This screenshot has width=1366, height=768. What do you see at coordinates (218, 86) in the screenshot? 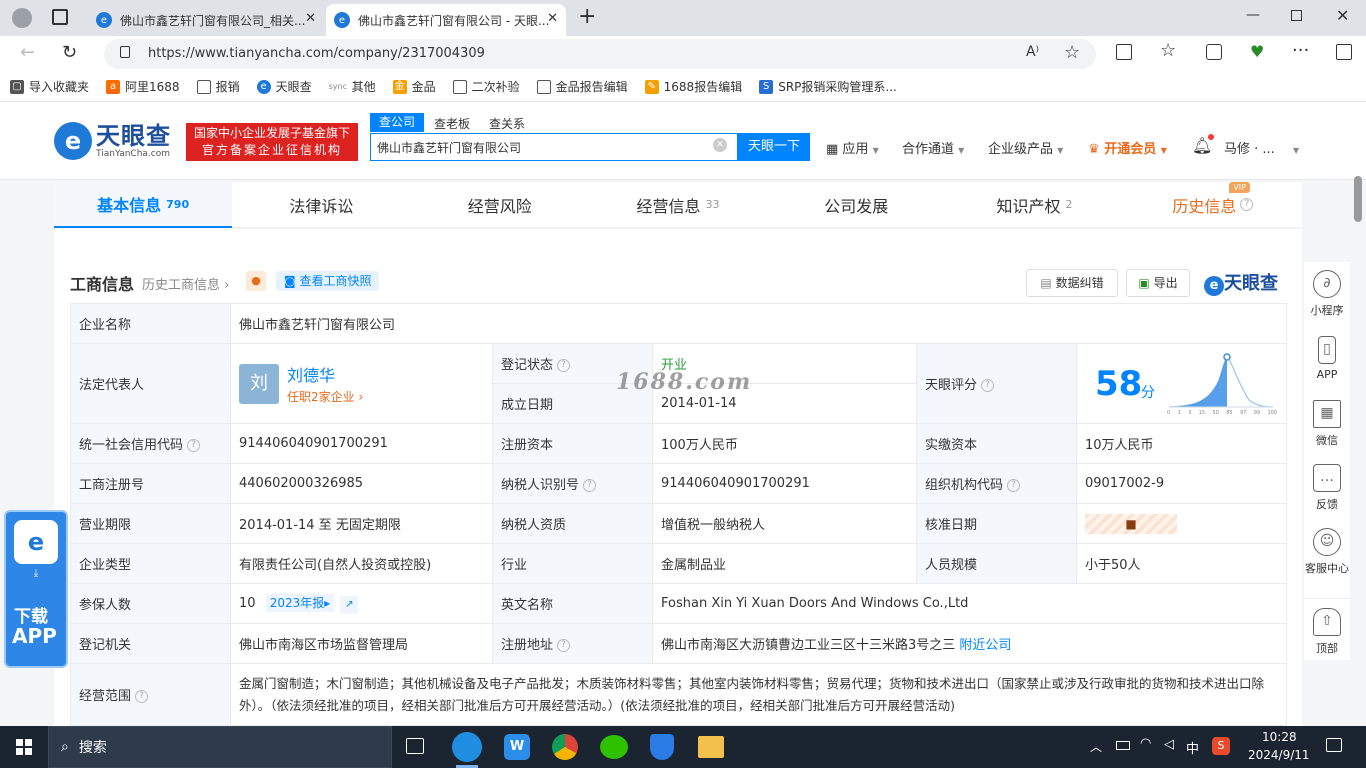
I see `bookmark-item: 报销` at bounding box center [218, 86].